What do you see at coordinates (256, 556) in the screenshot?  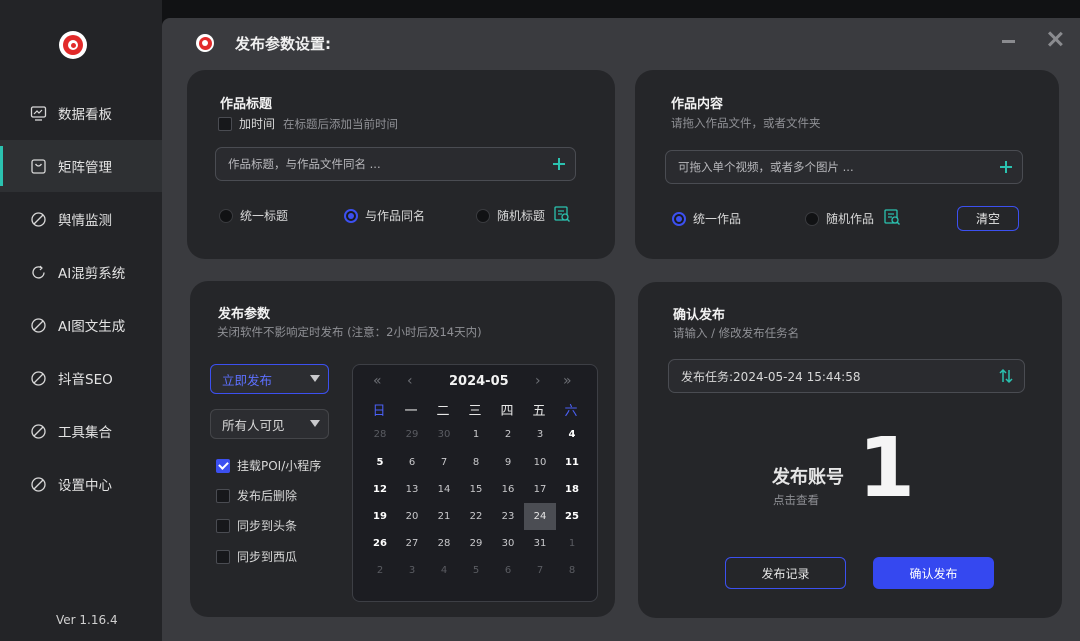 I see `check-sync-xigua: 同步到西瓜` at bounding box center [256, 556].